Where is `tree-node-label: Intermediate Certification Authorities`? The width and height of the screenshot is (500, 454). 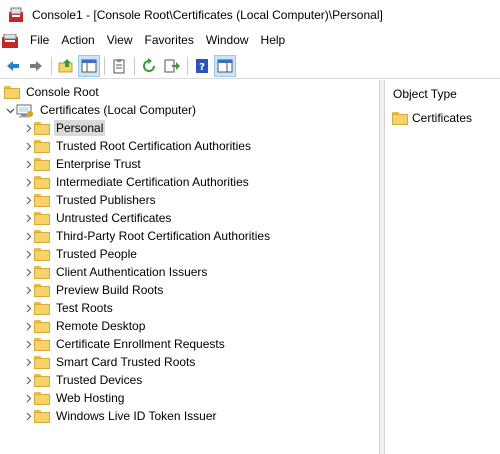
tree-node-label: Intermediate Certification Authorities is located at coordinates (152, 182).